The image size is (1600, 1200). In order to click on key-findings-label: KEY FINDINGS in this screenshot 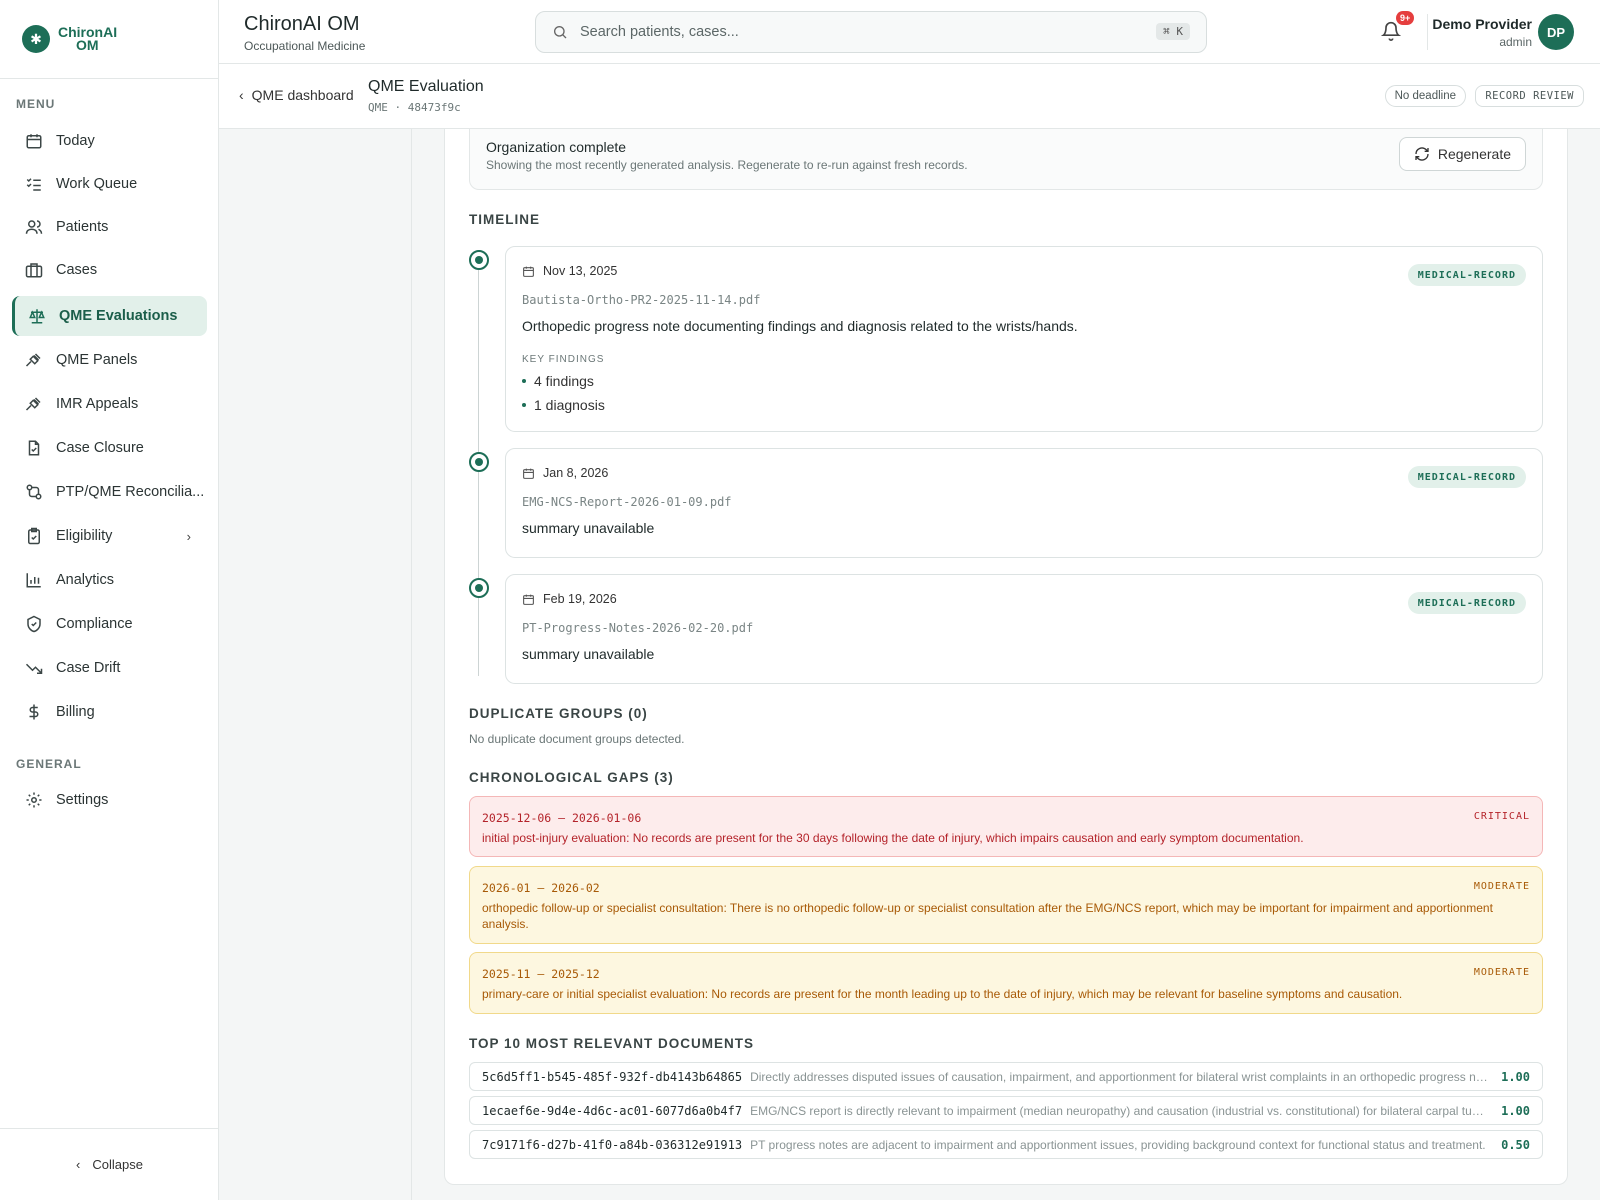, I will do `click(563, 359)`.